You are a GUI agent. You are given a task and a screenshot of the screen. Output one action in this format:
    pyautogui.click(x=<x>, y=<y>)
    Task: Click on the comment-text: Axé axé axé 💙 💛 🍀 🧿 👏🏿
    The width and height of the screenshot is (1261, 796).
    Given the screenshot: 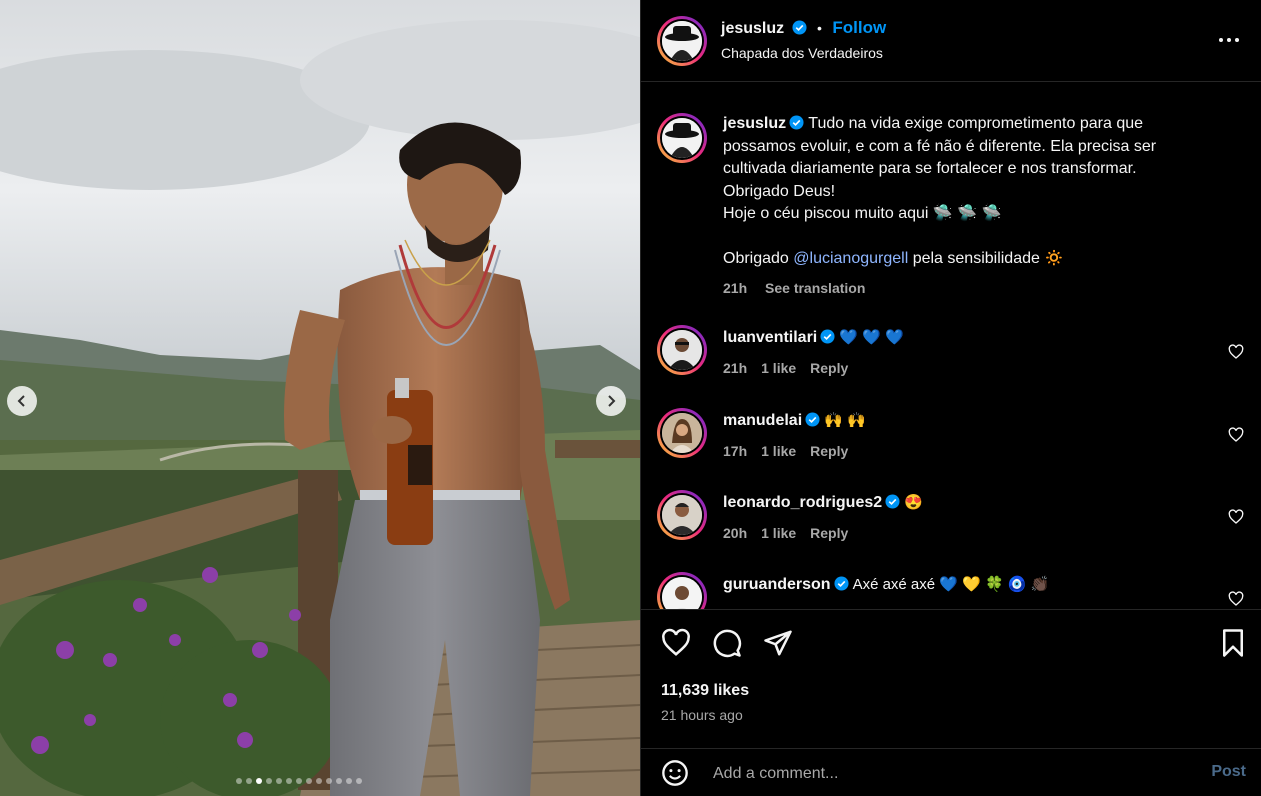 What is the action you would take?
    pyautogui.click(x=951, y=584)
    